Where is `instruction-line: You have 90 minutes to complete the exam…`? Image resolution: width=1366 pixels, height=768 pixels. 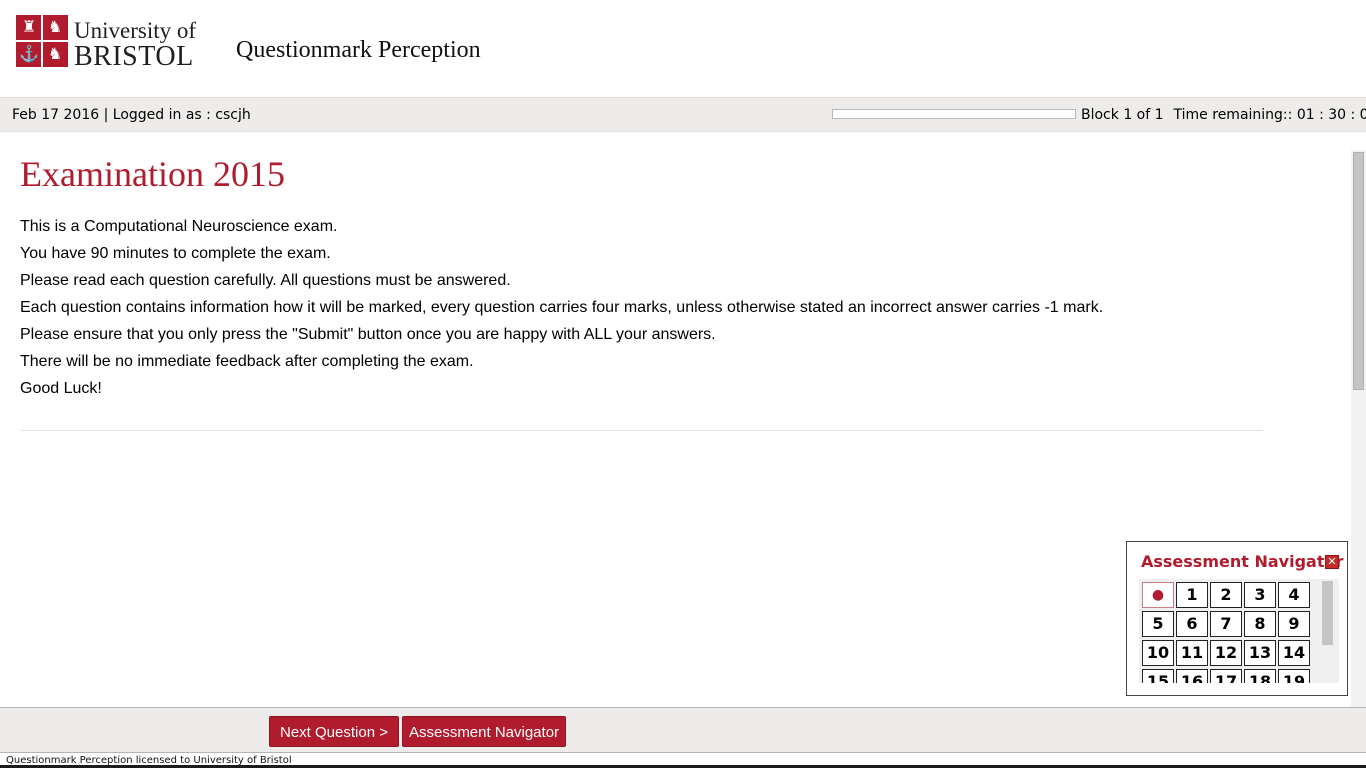 instruction-line: You have 90 minutes to complete the exam… is located at coordinates (175, 253).